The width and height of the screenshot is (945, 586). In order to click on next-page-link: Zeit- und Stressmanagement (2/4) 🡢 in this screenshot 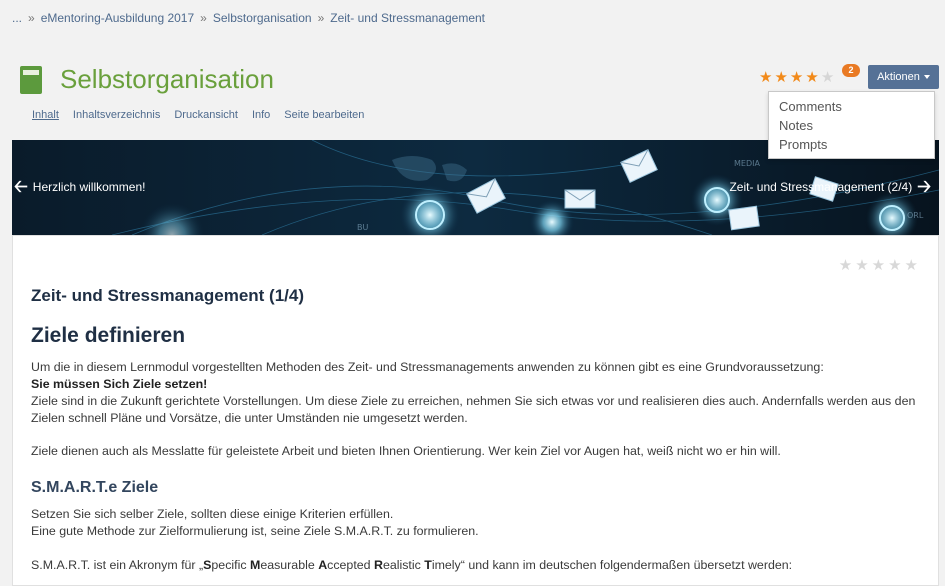, I will do `click(830, 186)`.